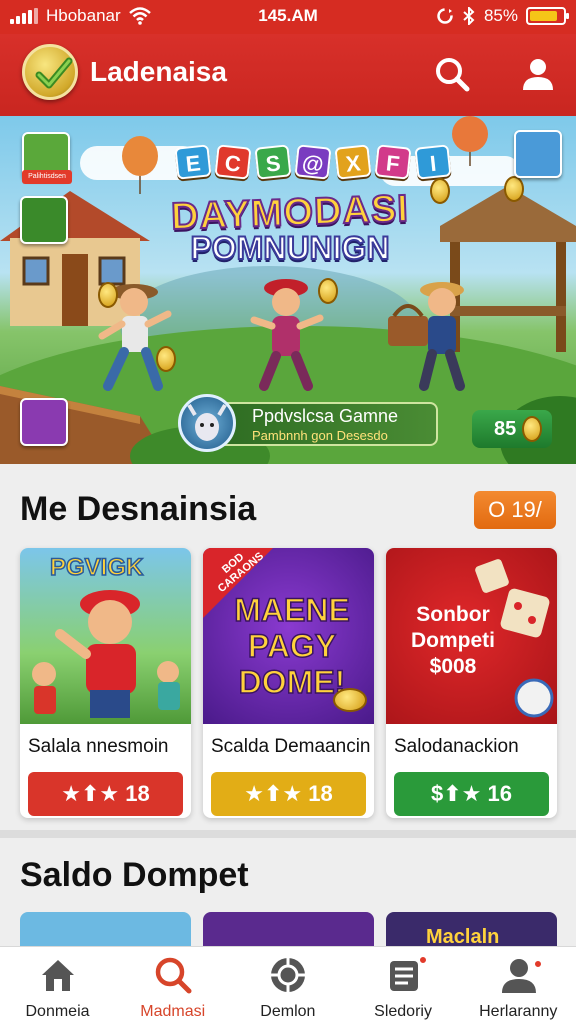 The width and height of the screenshot is (576, 1024). I want to click on nav-item-home: Donmeia, so click(57, 985).